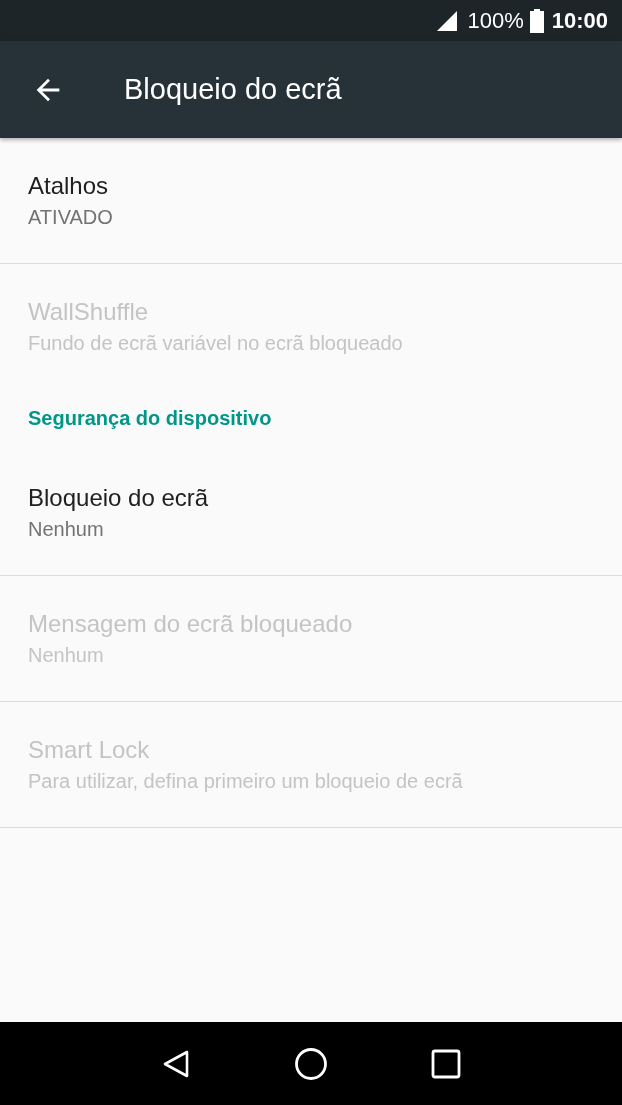  I want to click on settings-item: Bloqueio do ecrã Nenhum, so click(311, 513).